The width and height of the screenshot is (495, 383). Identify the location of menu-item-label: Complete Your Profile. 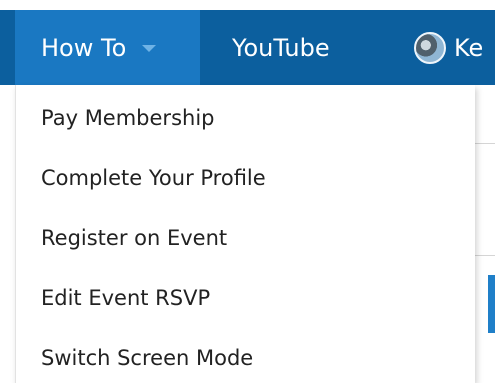
(153, 178).